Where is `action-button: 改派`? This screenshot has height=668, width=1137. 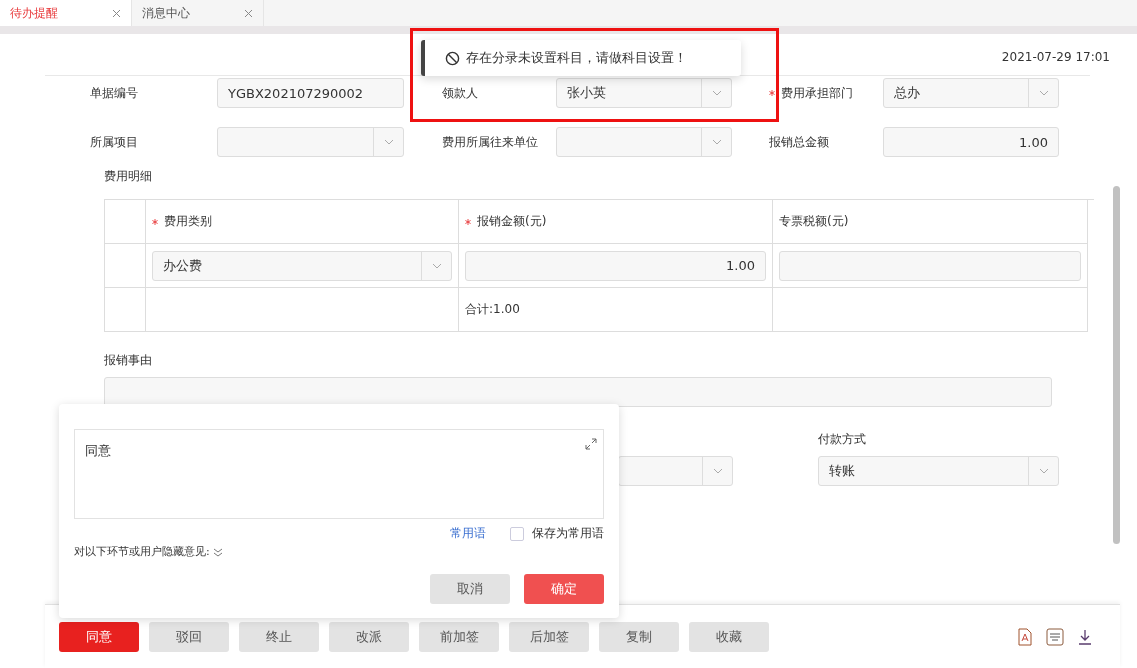 action-button: 改派 is located at coordinates (369, 636).